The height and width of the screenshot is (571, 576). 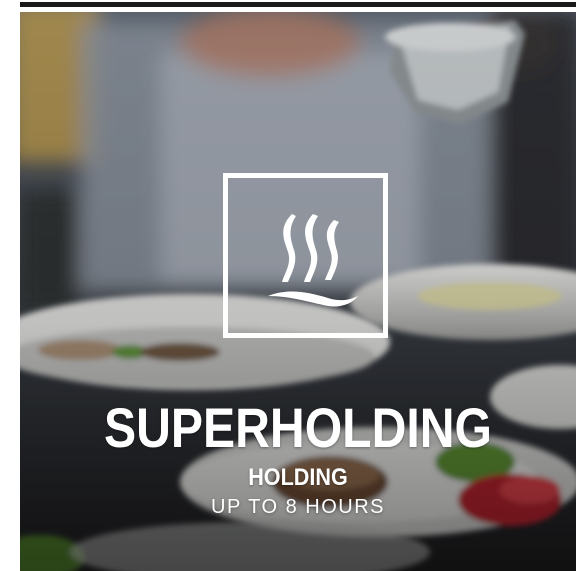 I want to click on mode-label: HOLDING, so click(x=298, y=477).